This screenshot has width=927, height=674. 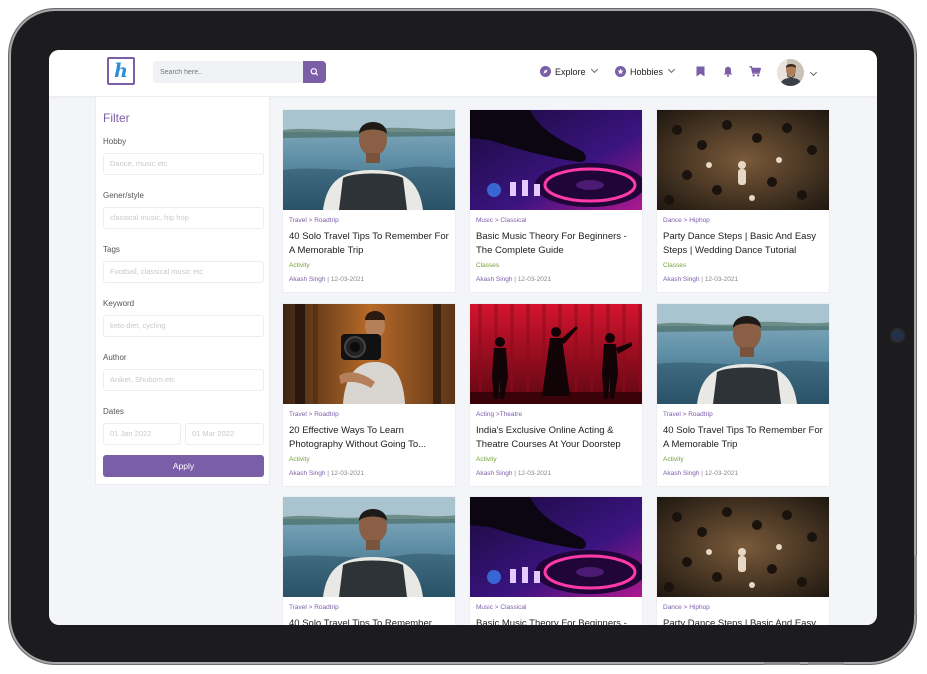 I want to click on hobby-input: Dance, music etc, so click(x=183, y=164).